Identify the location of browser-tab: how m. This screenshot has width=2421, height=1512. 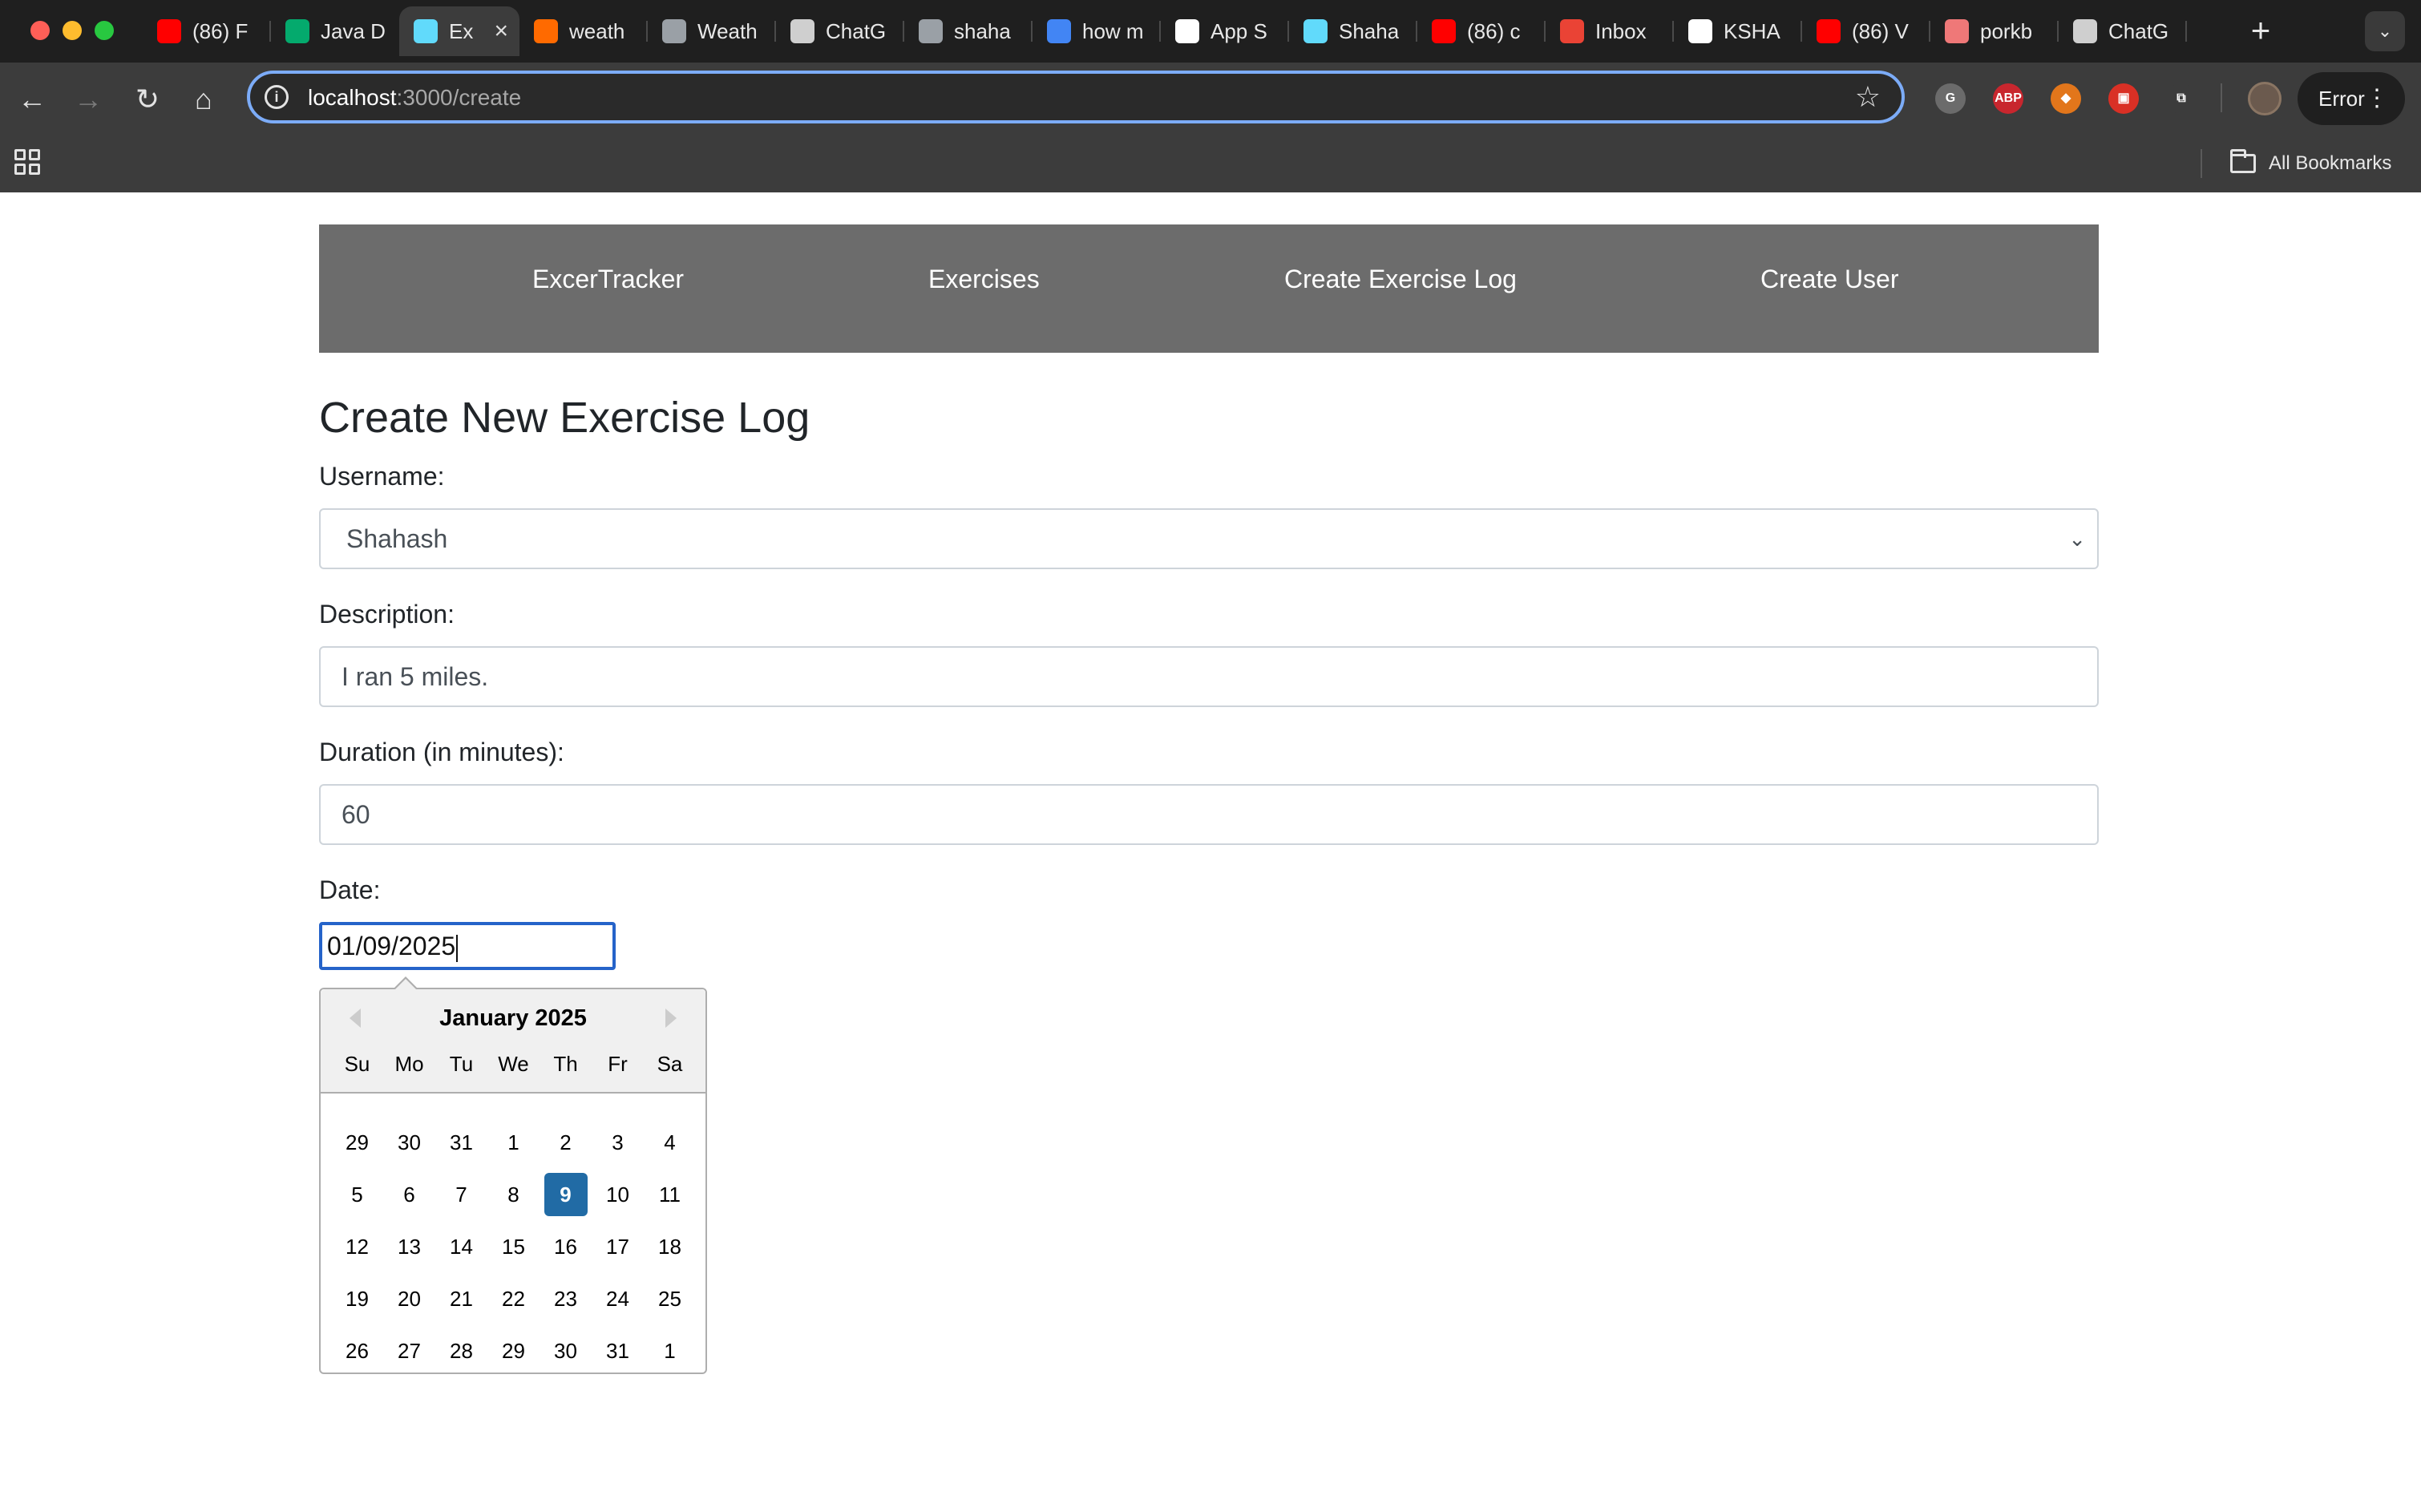
(1097, 31).